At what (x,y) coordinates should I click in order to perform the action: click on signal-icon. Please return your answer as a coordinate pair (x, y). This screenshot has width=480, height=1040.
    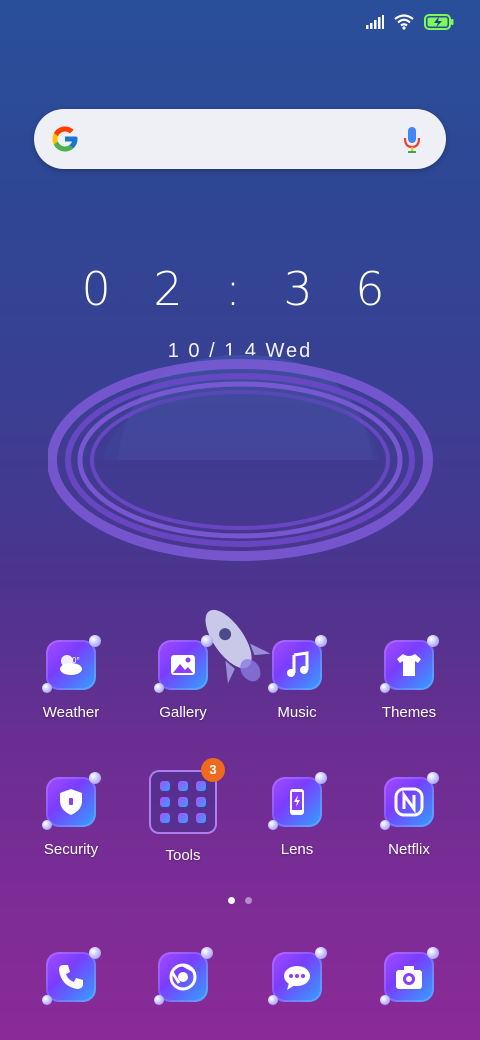
    Looking at the image, I should click on (375, 22).